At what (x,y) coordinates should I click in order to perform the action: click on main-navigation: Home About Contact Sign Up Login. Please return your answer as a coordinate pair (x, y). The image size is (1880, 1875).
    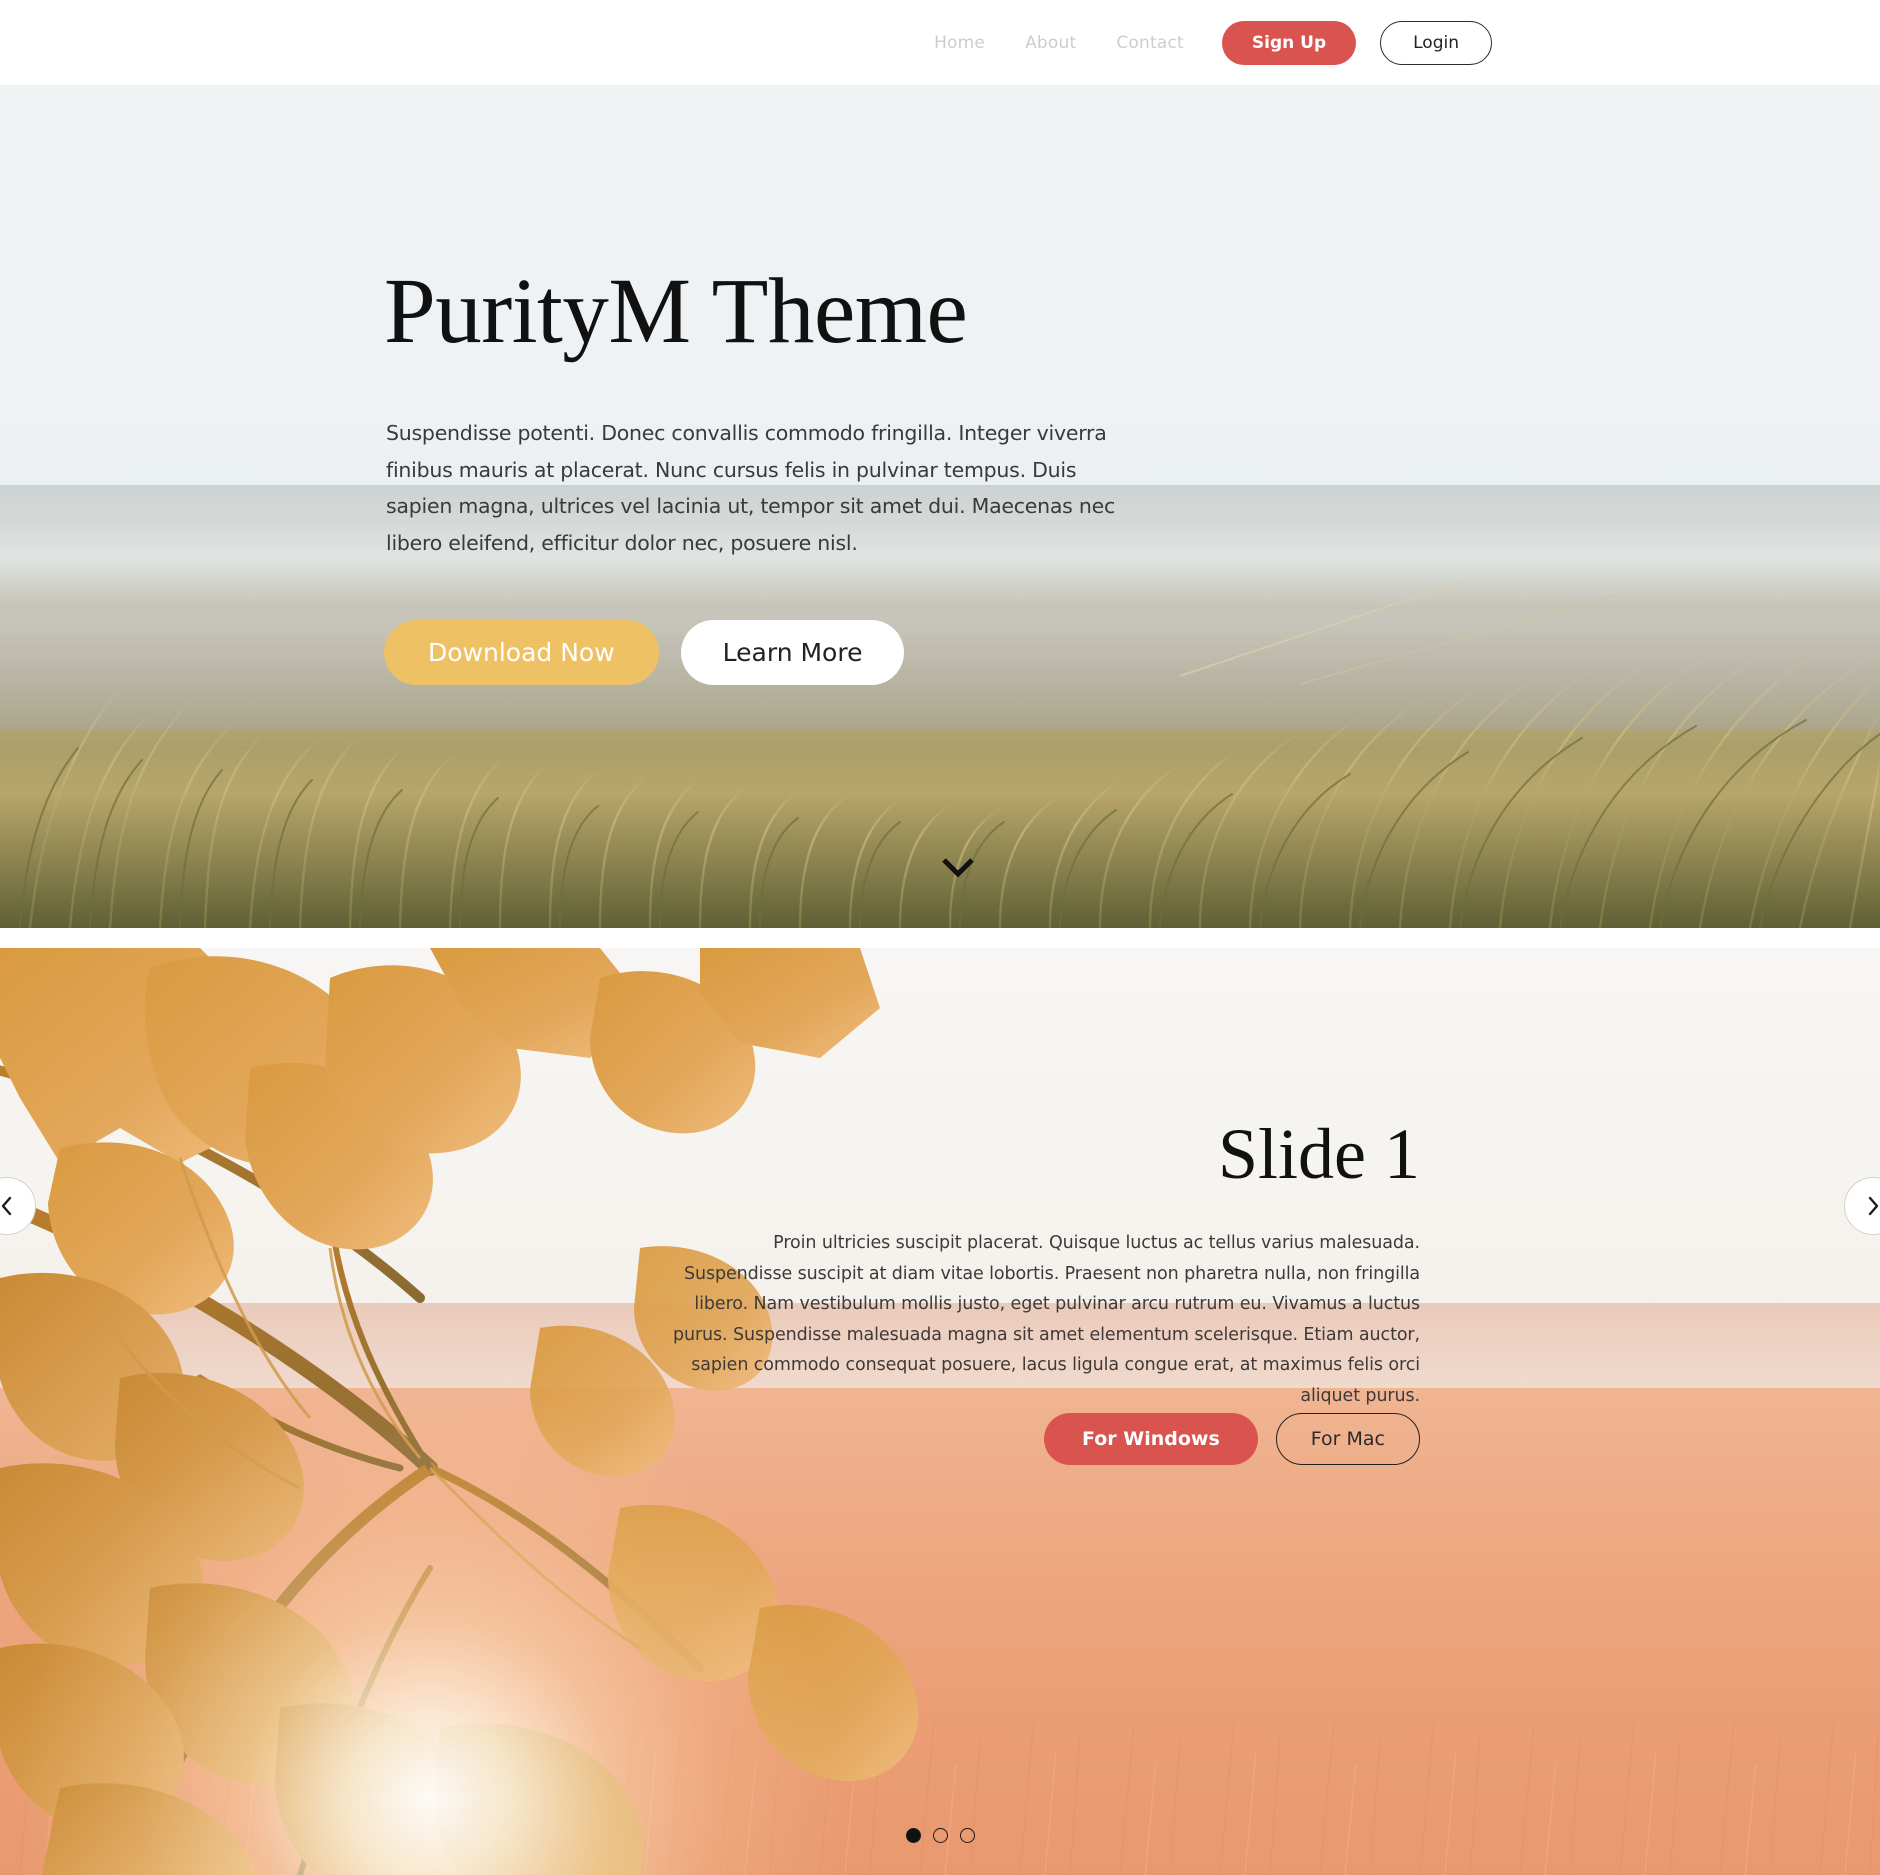
    Looking at the image, I should click on (1203, 42).